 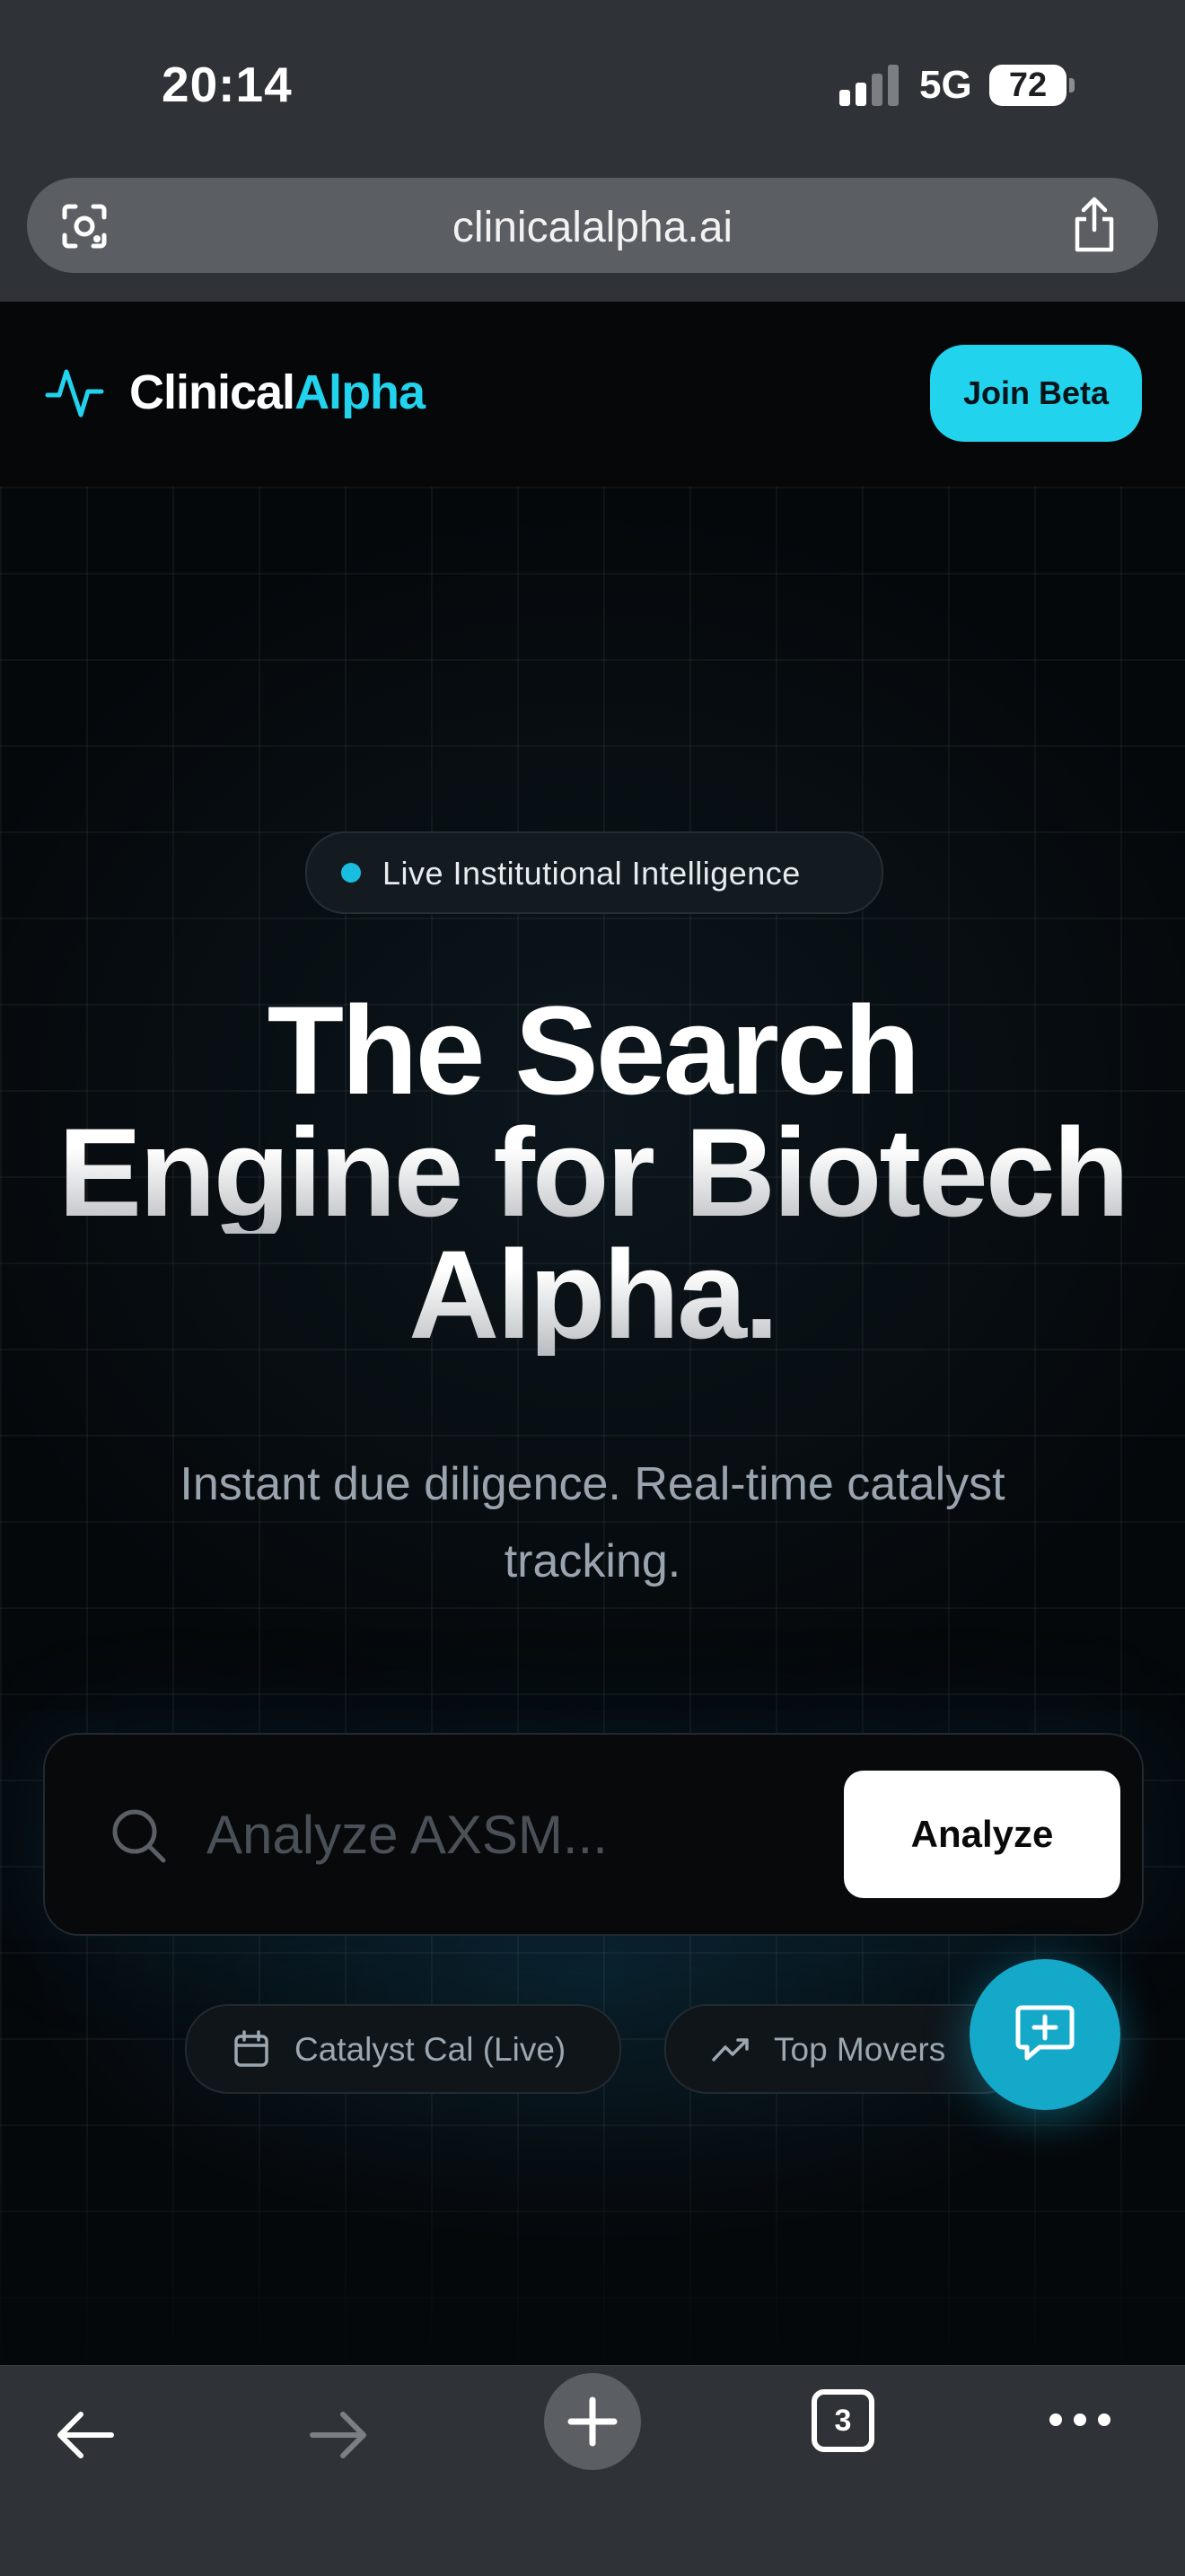 I want to click on browser-toolbar: 3, so click(x=592, y=2470).